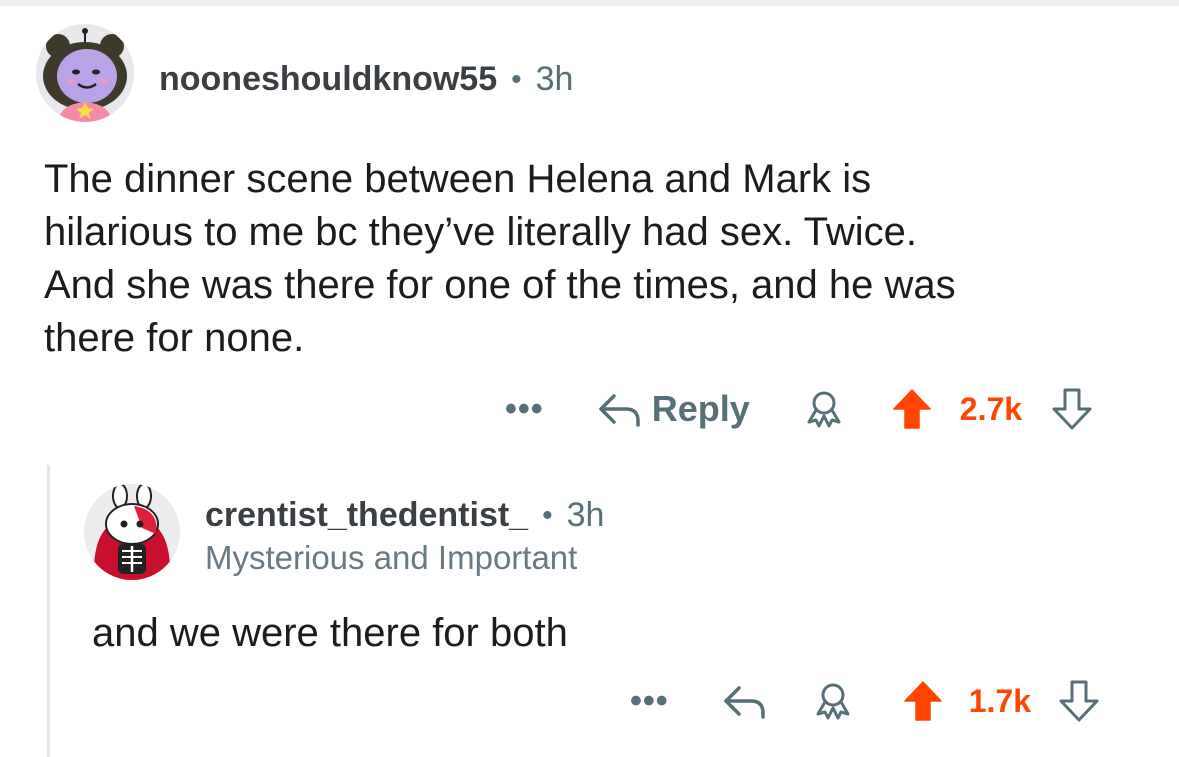  What do you see at coordinates (864, 701) in the screenshot?
I see `comment-actions: ••• 1.7k` at bounding box center [864, 701].